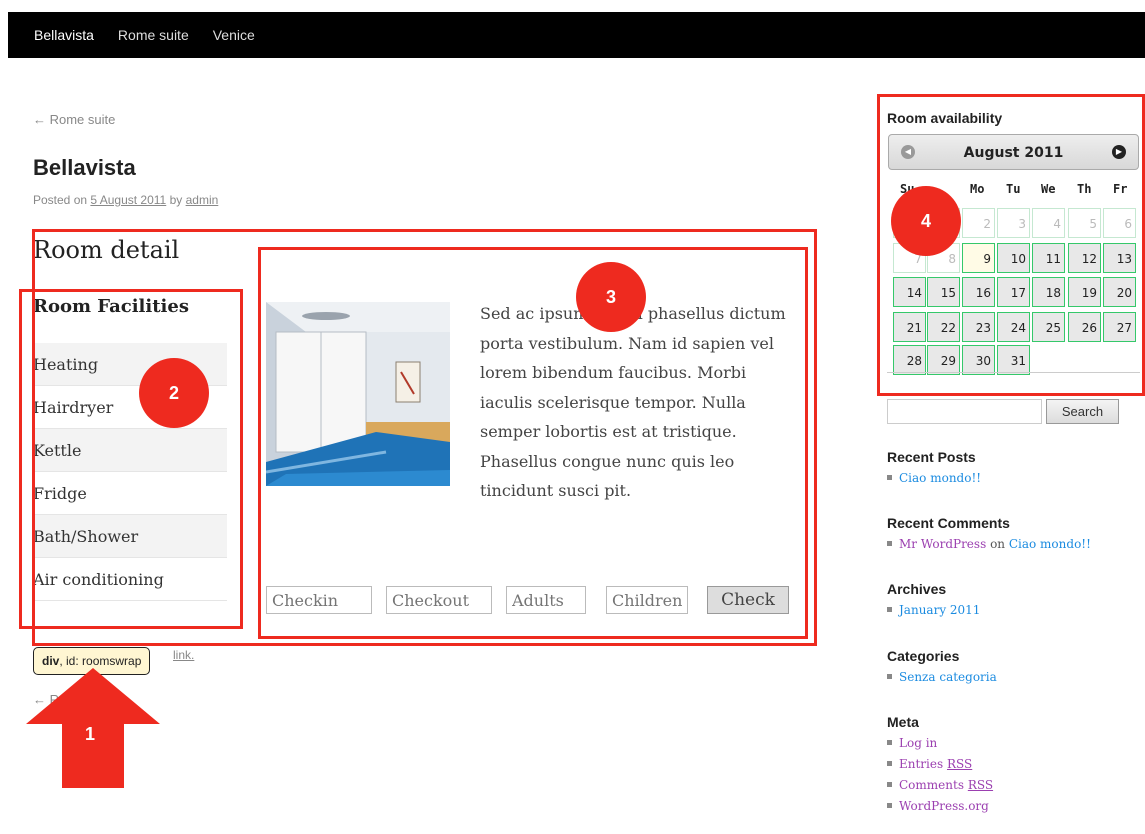 The width and height of the screenshot is (1145, 834). Describe the element at coordinates (1084, 327) in the screenshot. I see `calendar-day: 26` at that location.